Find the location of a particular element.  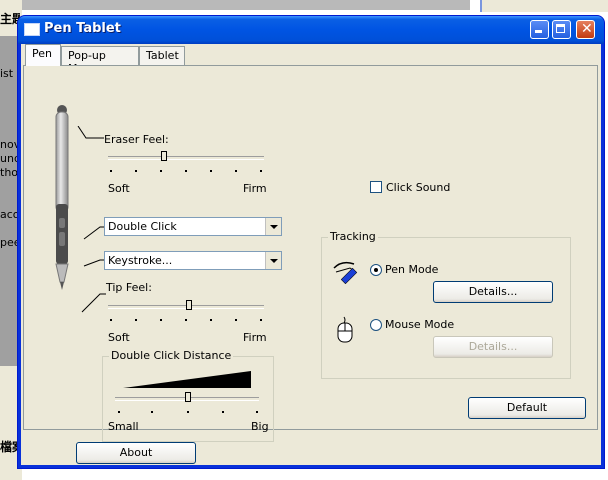

upper-side-switch-value: Double Click is located at coordinates (142, 226).